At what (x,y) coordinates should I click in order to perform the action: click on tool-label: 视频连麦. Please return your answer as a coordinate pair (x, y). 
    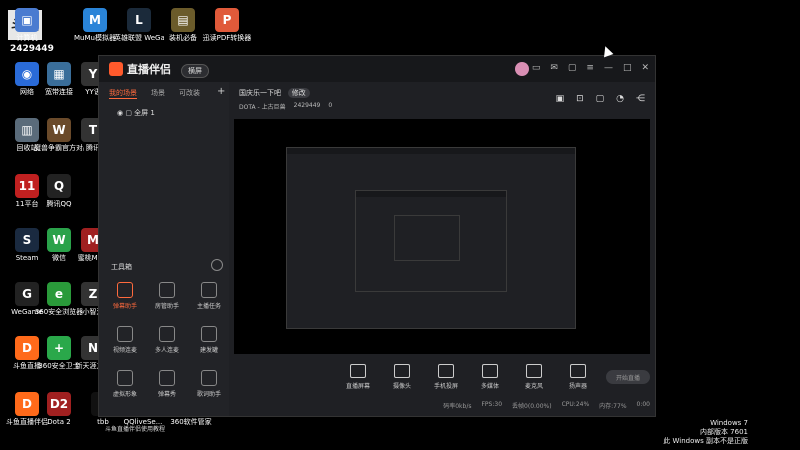
    Looking at the image, I should click on (124, 350).